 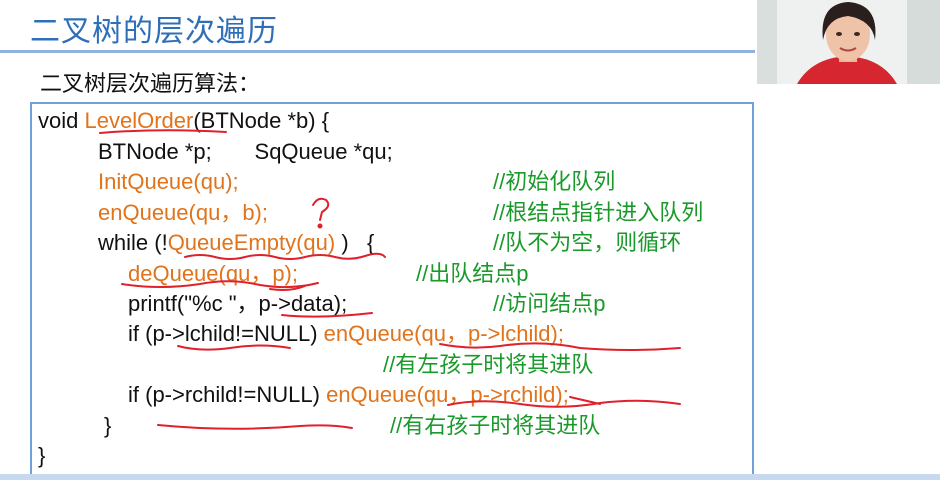 What do you see at coordinates (549, 303) in the screenshot?
I see `comment-line-7: //访问结点p` at bounding box center [549, 303].